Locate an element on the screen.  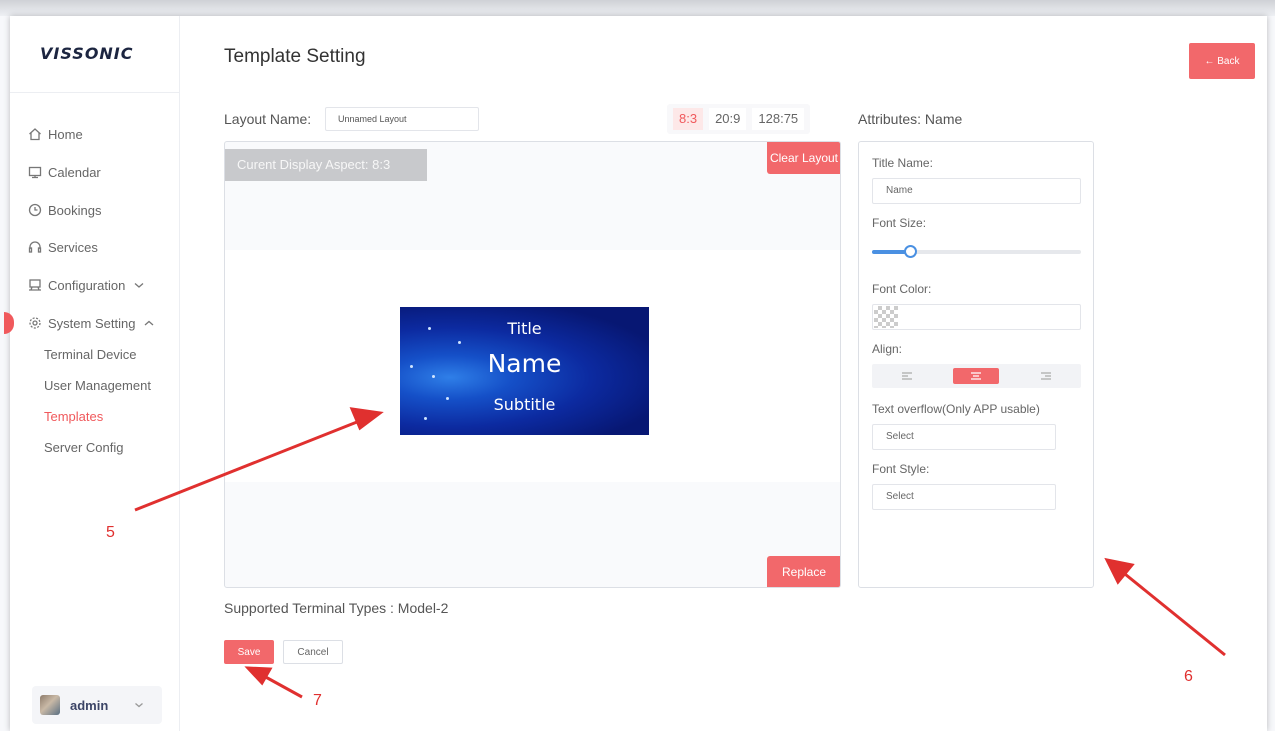
sidebar-item-system-setting: System Setting is located at coordinates (94, 323).